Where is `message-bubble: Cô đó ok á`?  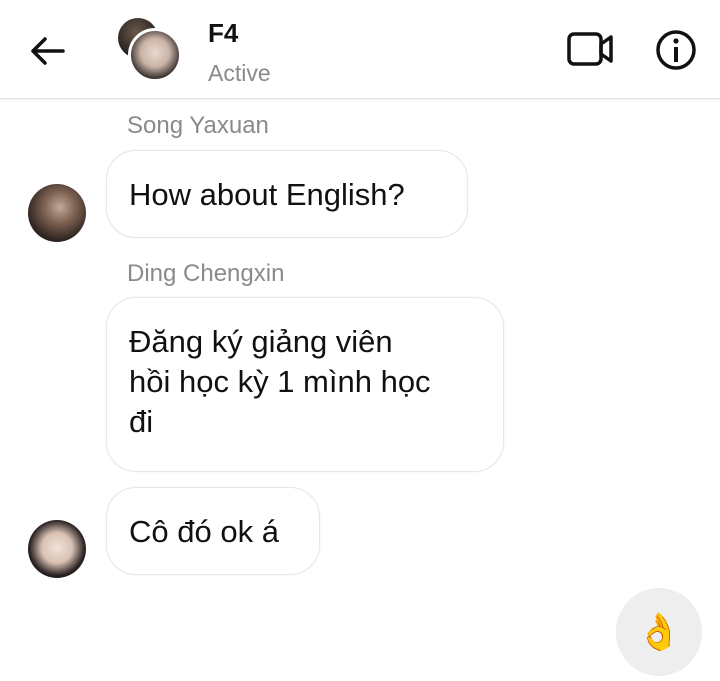 message-bubble: Cô đó ok á is located at coordinates (213, 531).